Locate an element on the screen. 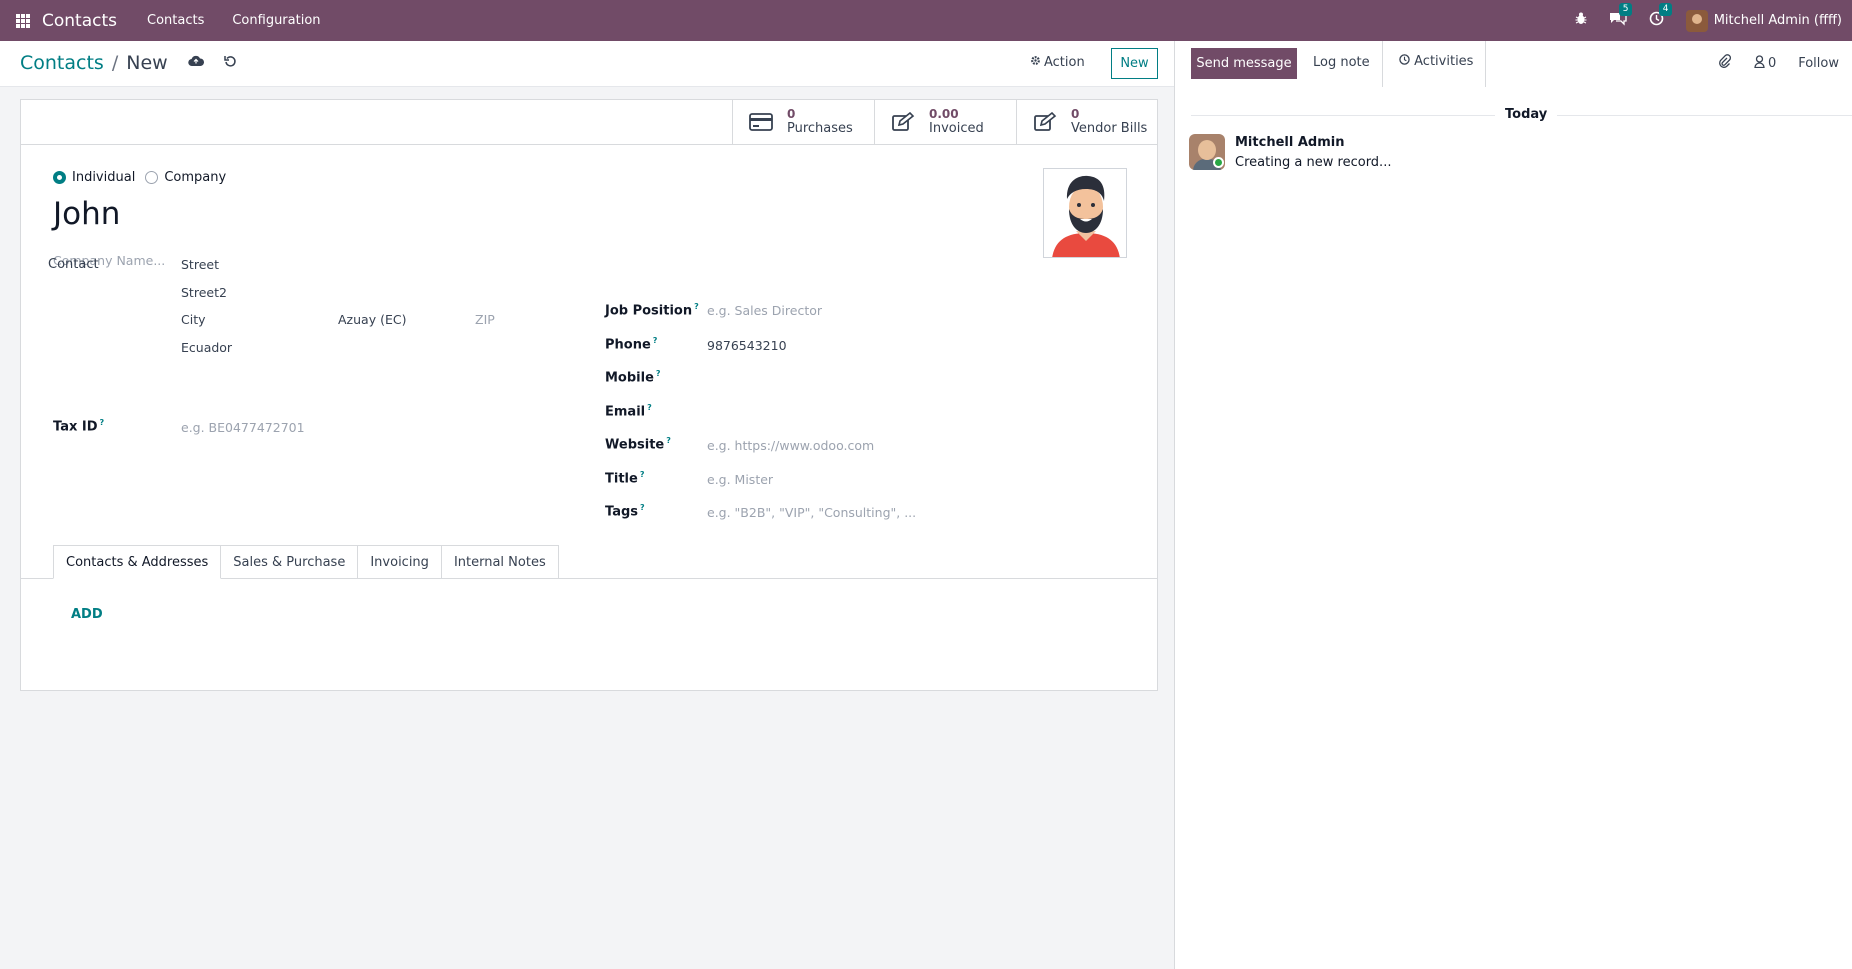 The width and height of the screenshot is (1852, 969). message-author: Mitchell Admin is located at coordinates (1289, 142).